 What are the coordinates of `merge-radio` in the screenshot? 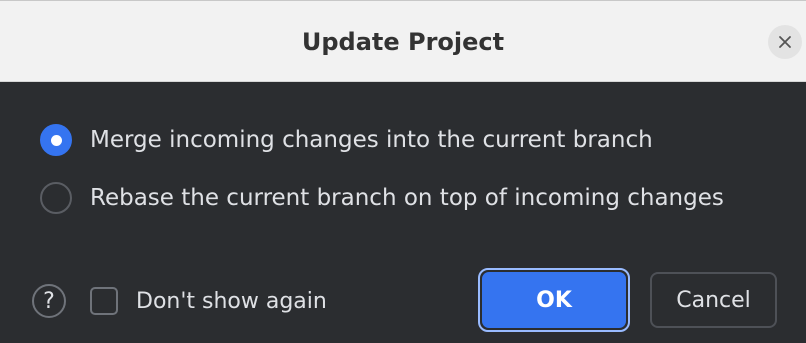 It's located at (56, 140).